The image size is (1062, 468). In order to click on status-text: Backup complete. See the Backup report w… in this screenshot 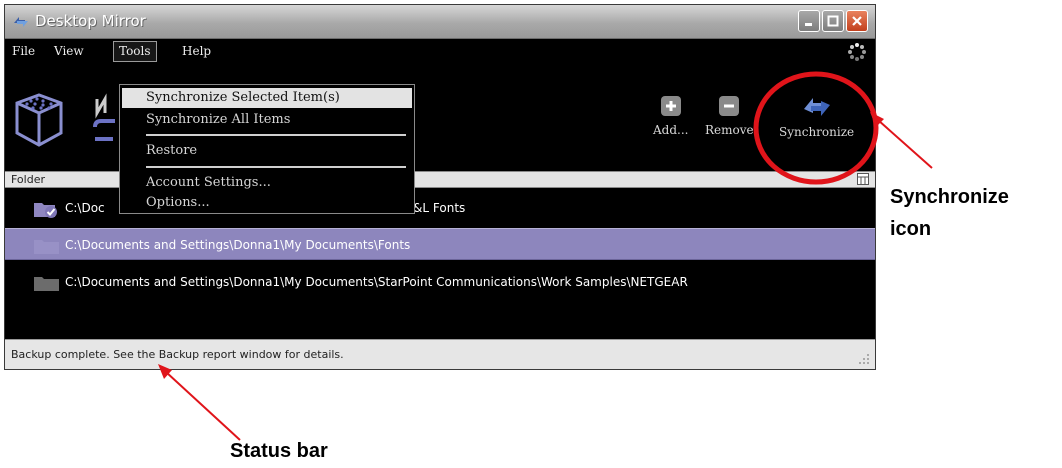, I will do `click(177, 354)`.